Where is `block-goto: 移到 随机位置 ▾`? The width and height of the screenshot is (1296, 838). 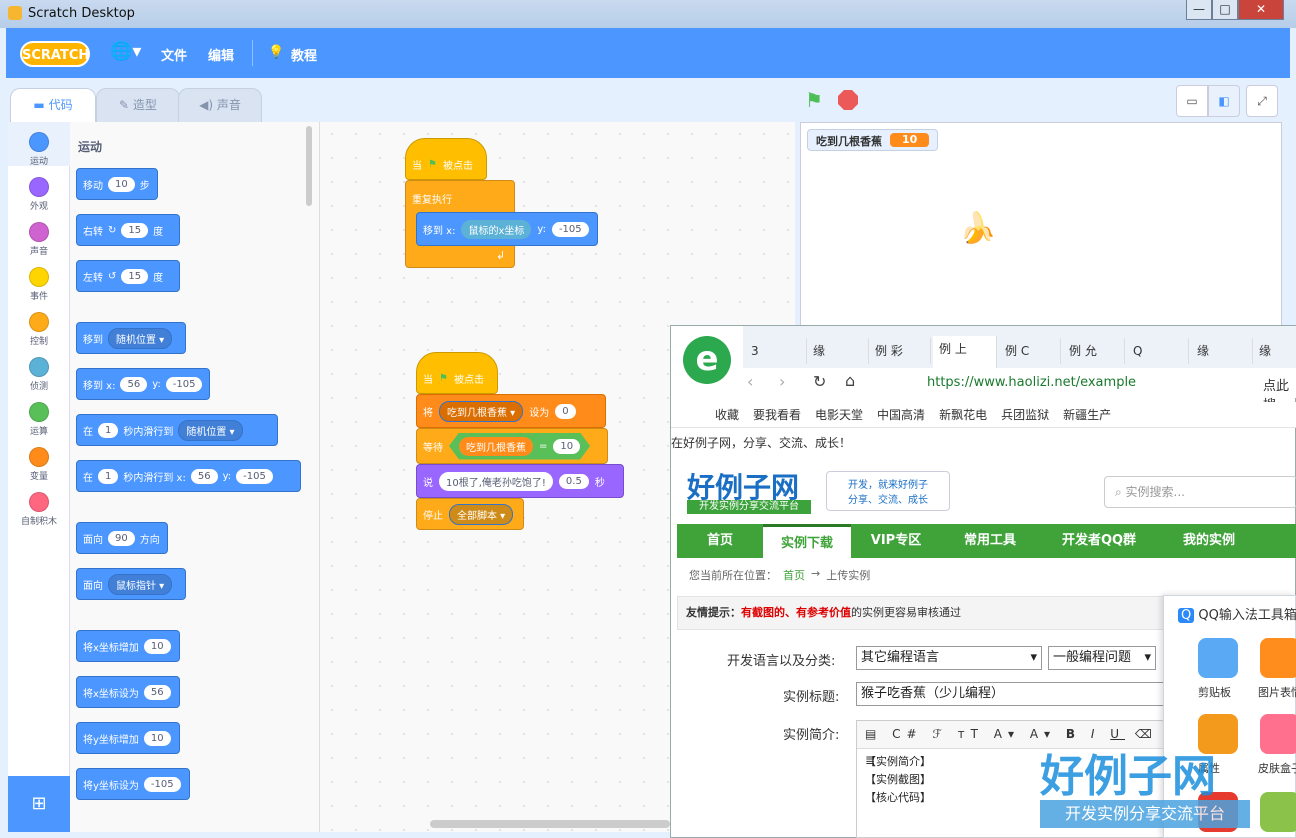 block-goto: 移到 随机位置 ▾ is located at coordinates (131, 338).